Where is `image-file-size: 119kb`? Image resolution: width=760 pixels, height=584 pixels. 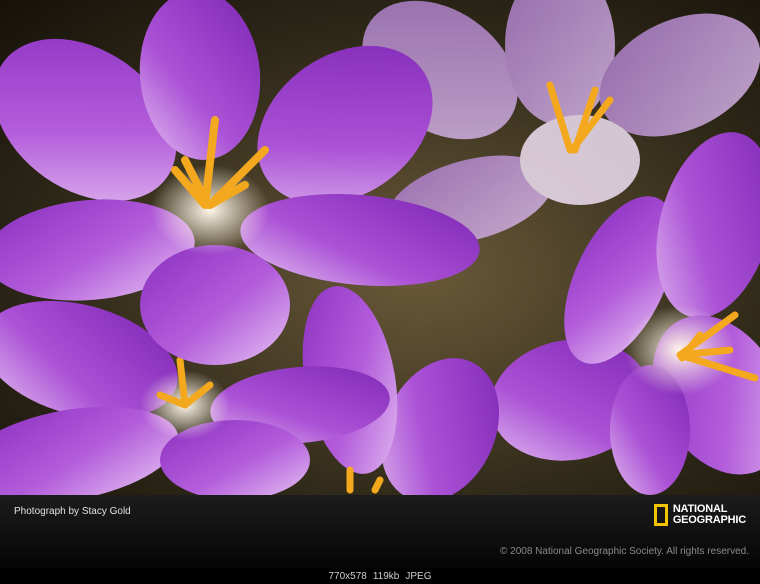 image-file-size: 119kb is located at coordinates (386, 576).